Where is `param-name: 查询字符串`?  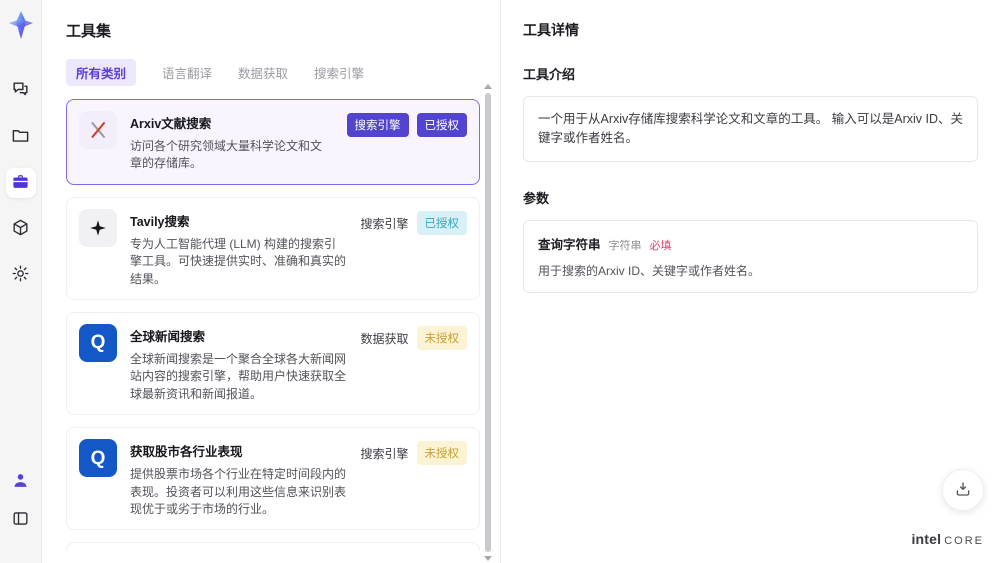
param-name: 查询字符串 is located at coordinates (569, 244).